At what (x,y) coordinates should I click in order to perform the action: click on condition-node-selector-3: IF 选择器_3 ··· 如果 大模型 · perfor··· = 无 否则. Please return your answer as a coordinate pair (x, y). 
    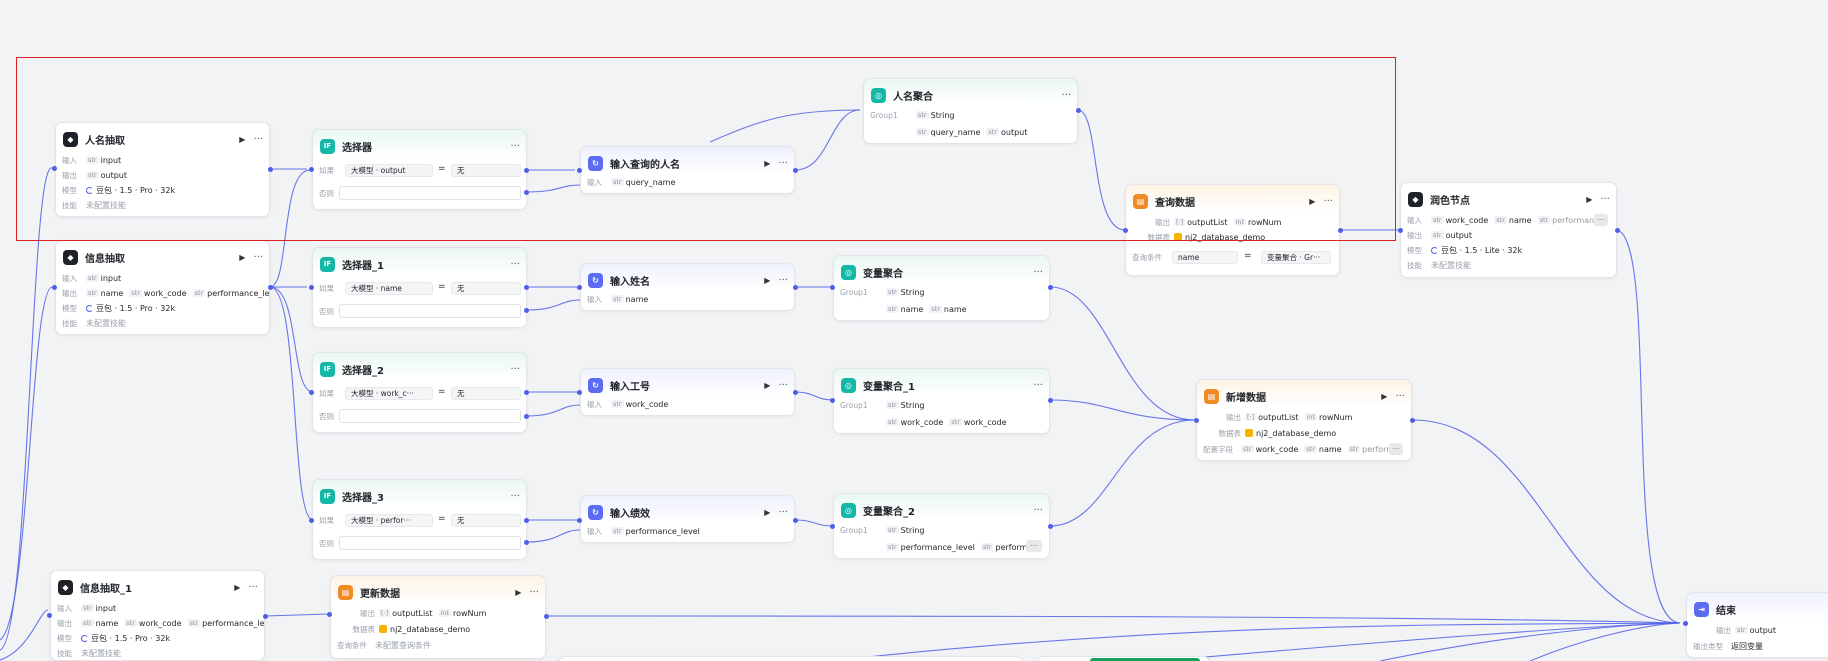
    Looking at the image, I should click on (419, 519).